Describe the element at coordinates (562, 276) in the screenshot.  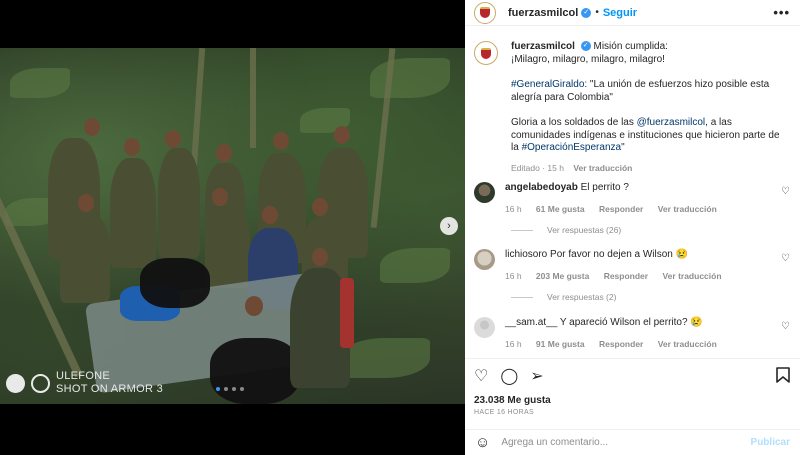
I see `comment-likes: 203 Me gusta` at that location.